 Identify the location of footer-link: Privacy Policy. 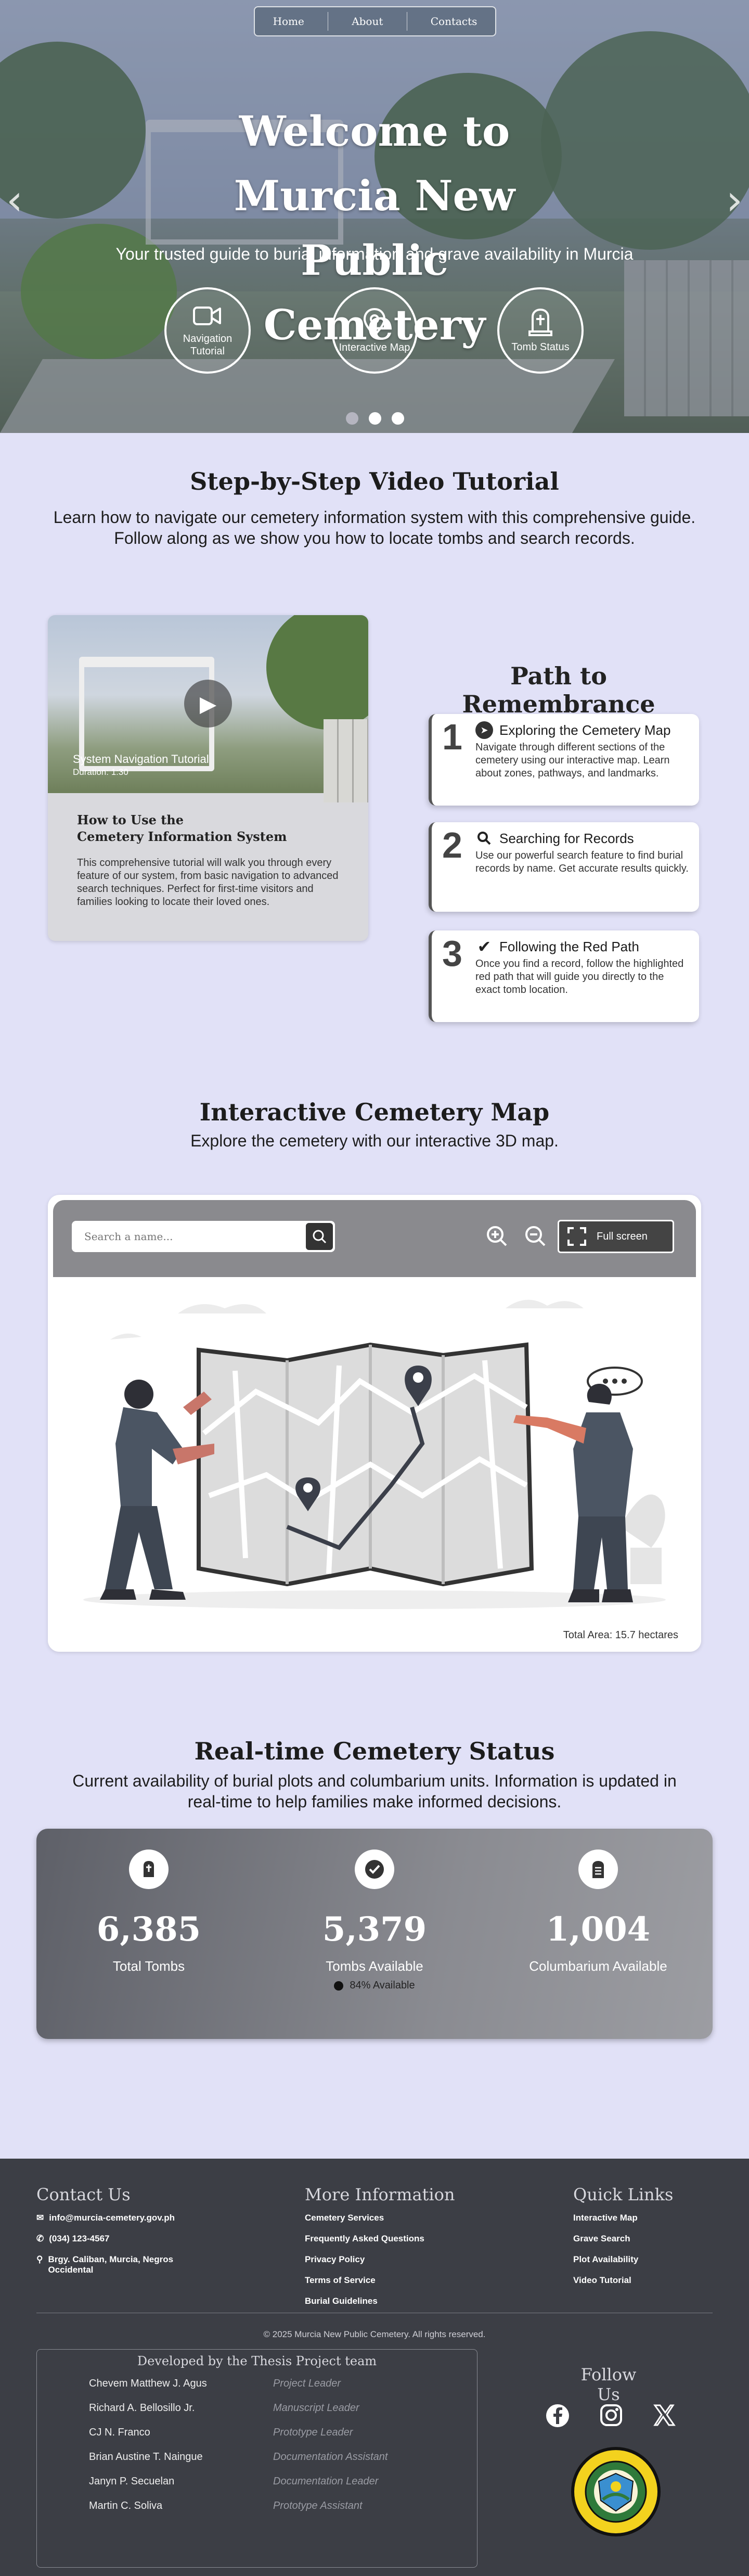
(380, 2259).